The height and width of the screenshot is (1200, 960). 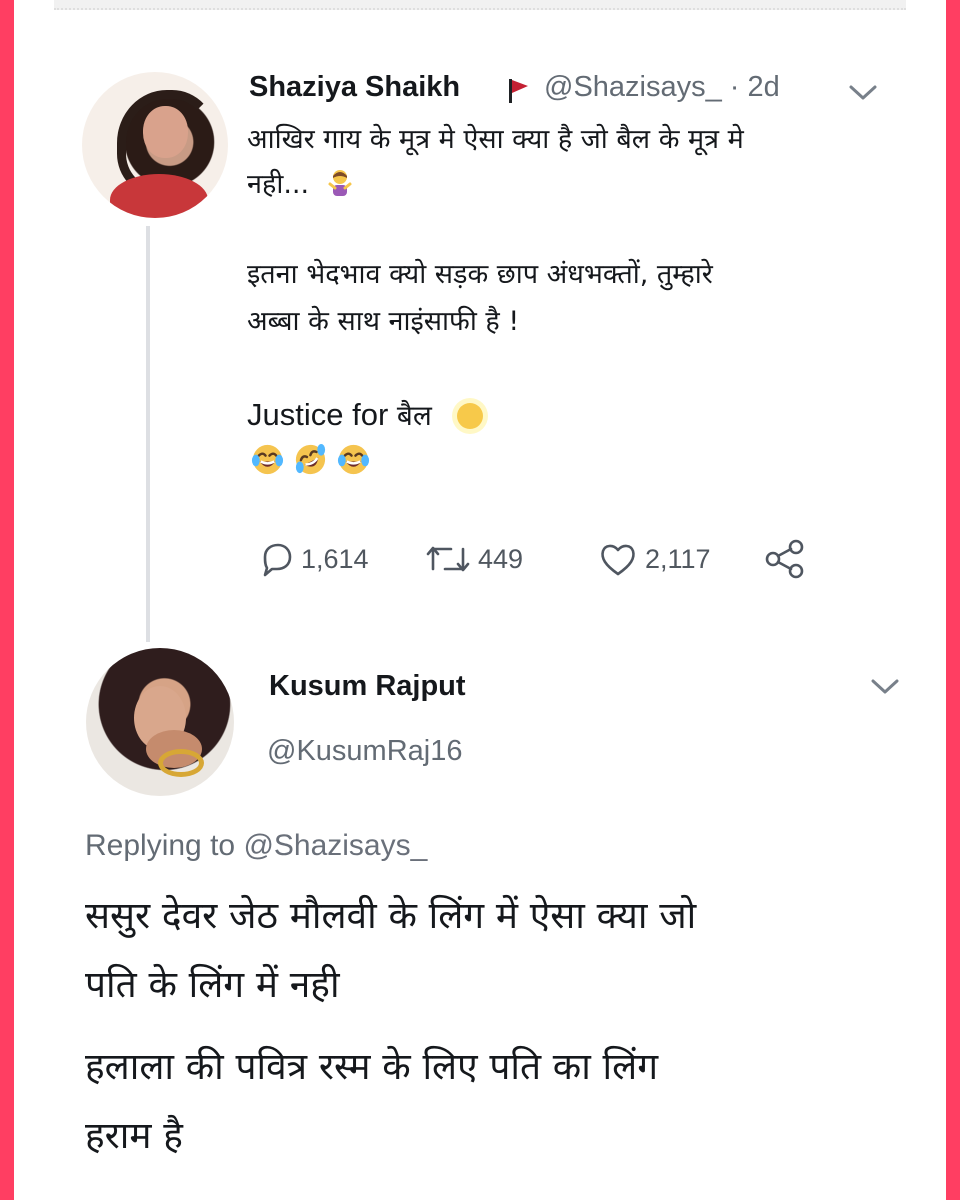 What do you see at coordinates (335, 845) in the screenshot?
I see `replying-handle-link: @Shazisays_` at bounding box center [335, 845].